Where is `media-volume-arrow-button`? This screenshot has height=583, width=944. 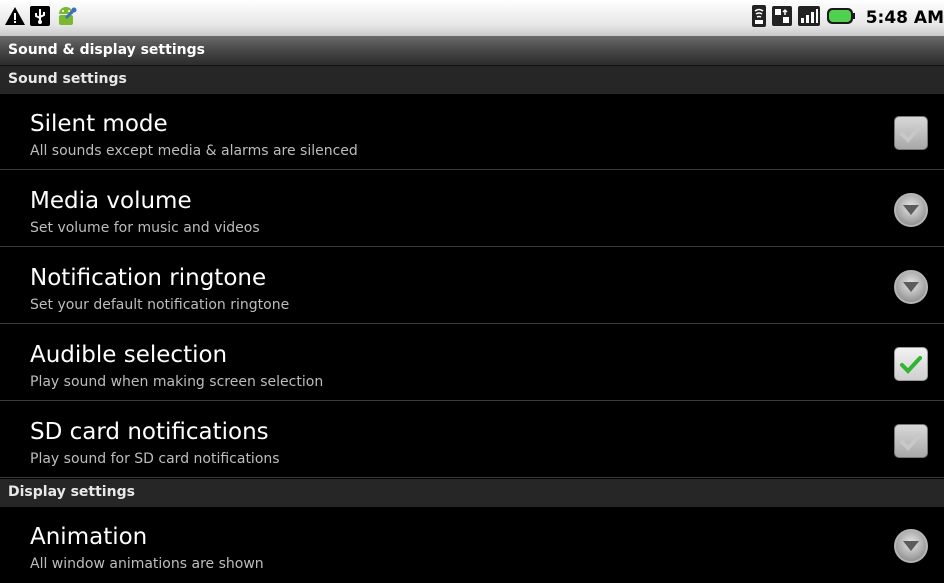
media-volume-arrow-button is located at coordinates (912, 211).